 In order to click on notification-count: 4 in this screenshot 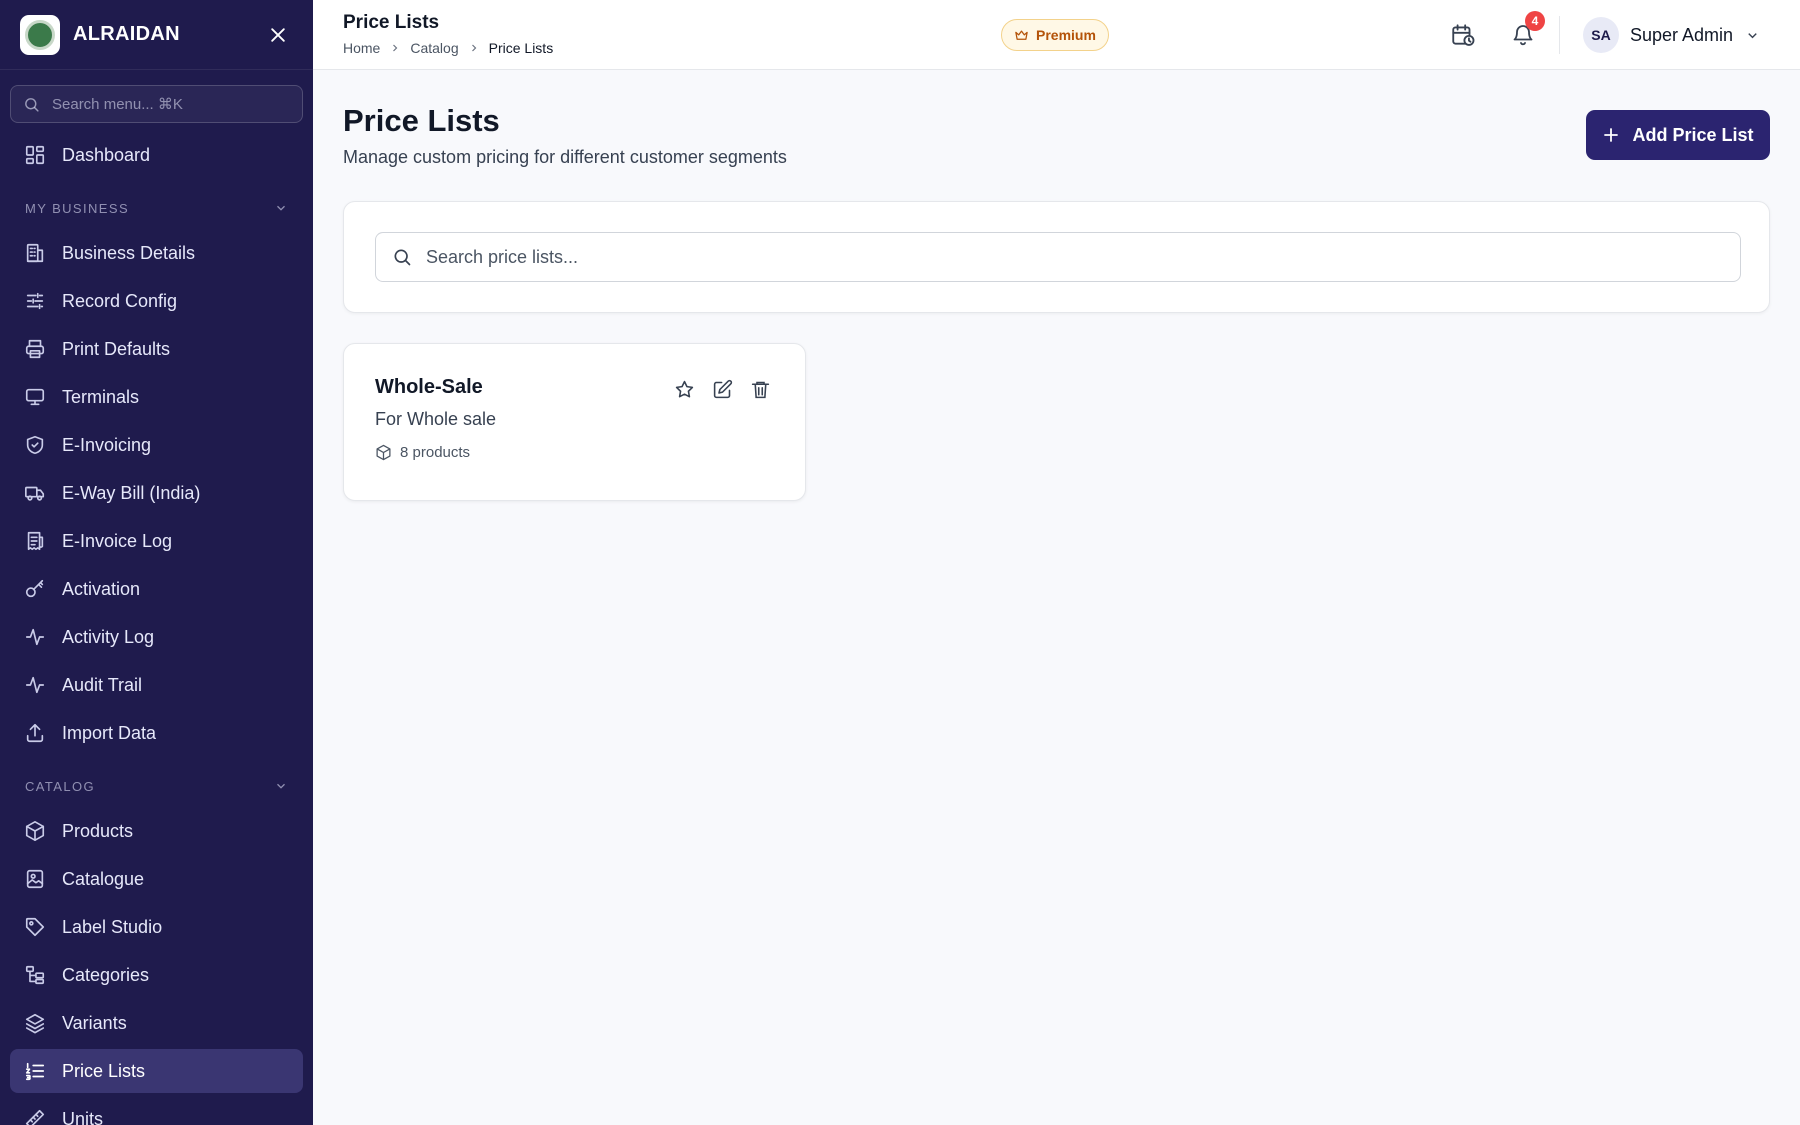, I will do `click(1535, 21)`.